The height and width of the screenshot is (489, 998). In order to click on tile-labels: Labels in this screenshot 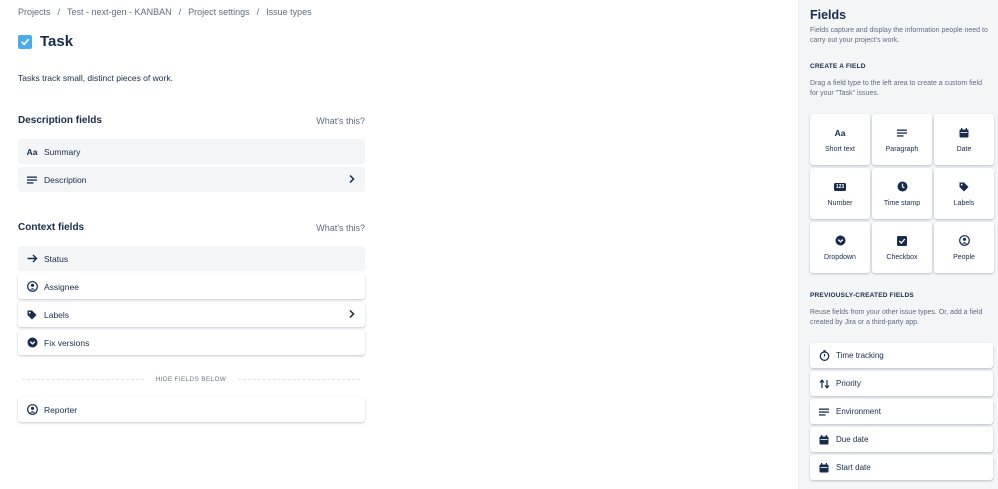, I will do `click(964, 193)`.